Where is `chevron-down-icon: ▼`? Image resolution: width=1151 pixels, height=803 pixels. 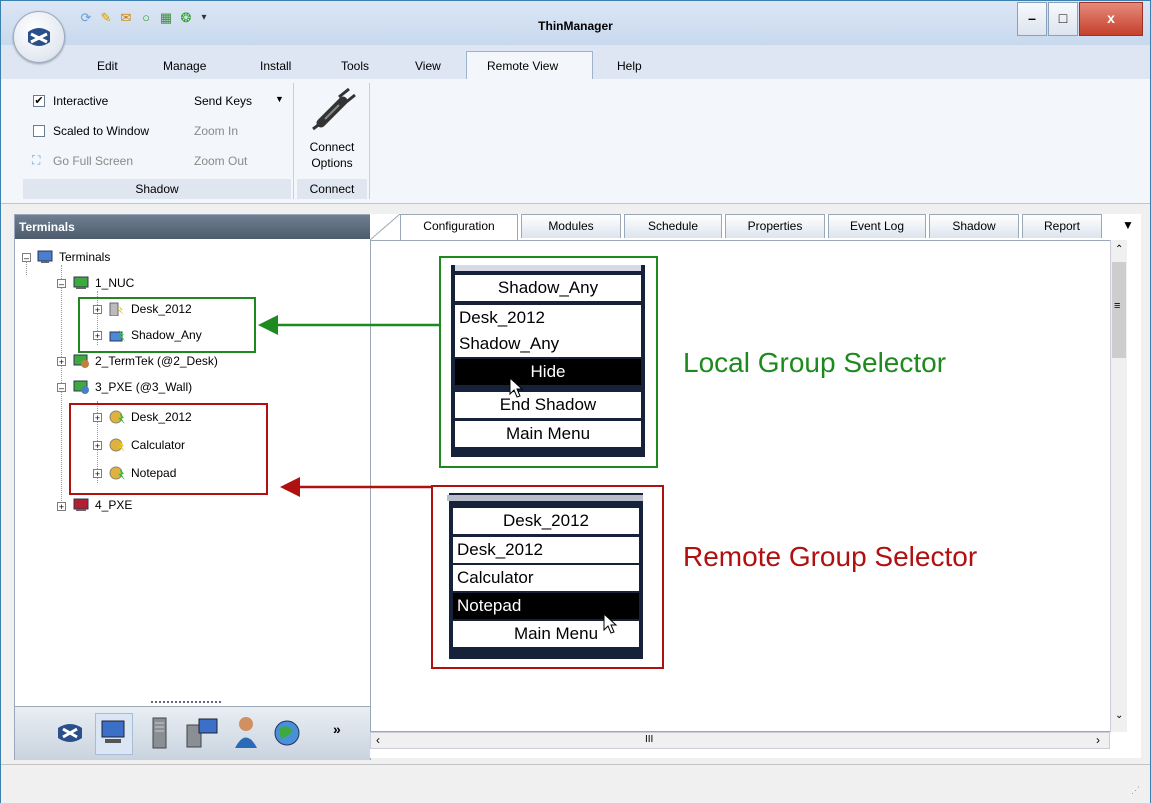
chevron-down-icon: ▼ is located at coordinates (279, 99).